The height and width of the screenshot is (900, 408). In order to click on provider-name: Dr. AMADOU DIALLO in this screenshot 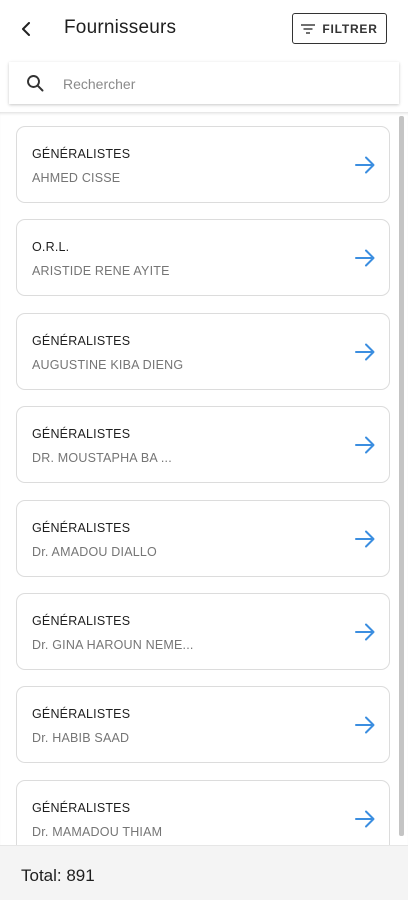, I will do `click(94, 551)`.